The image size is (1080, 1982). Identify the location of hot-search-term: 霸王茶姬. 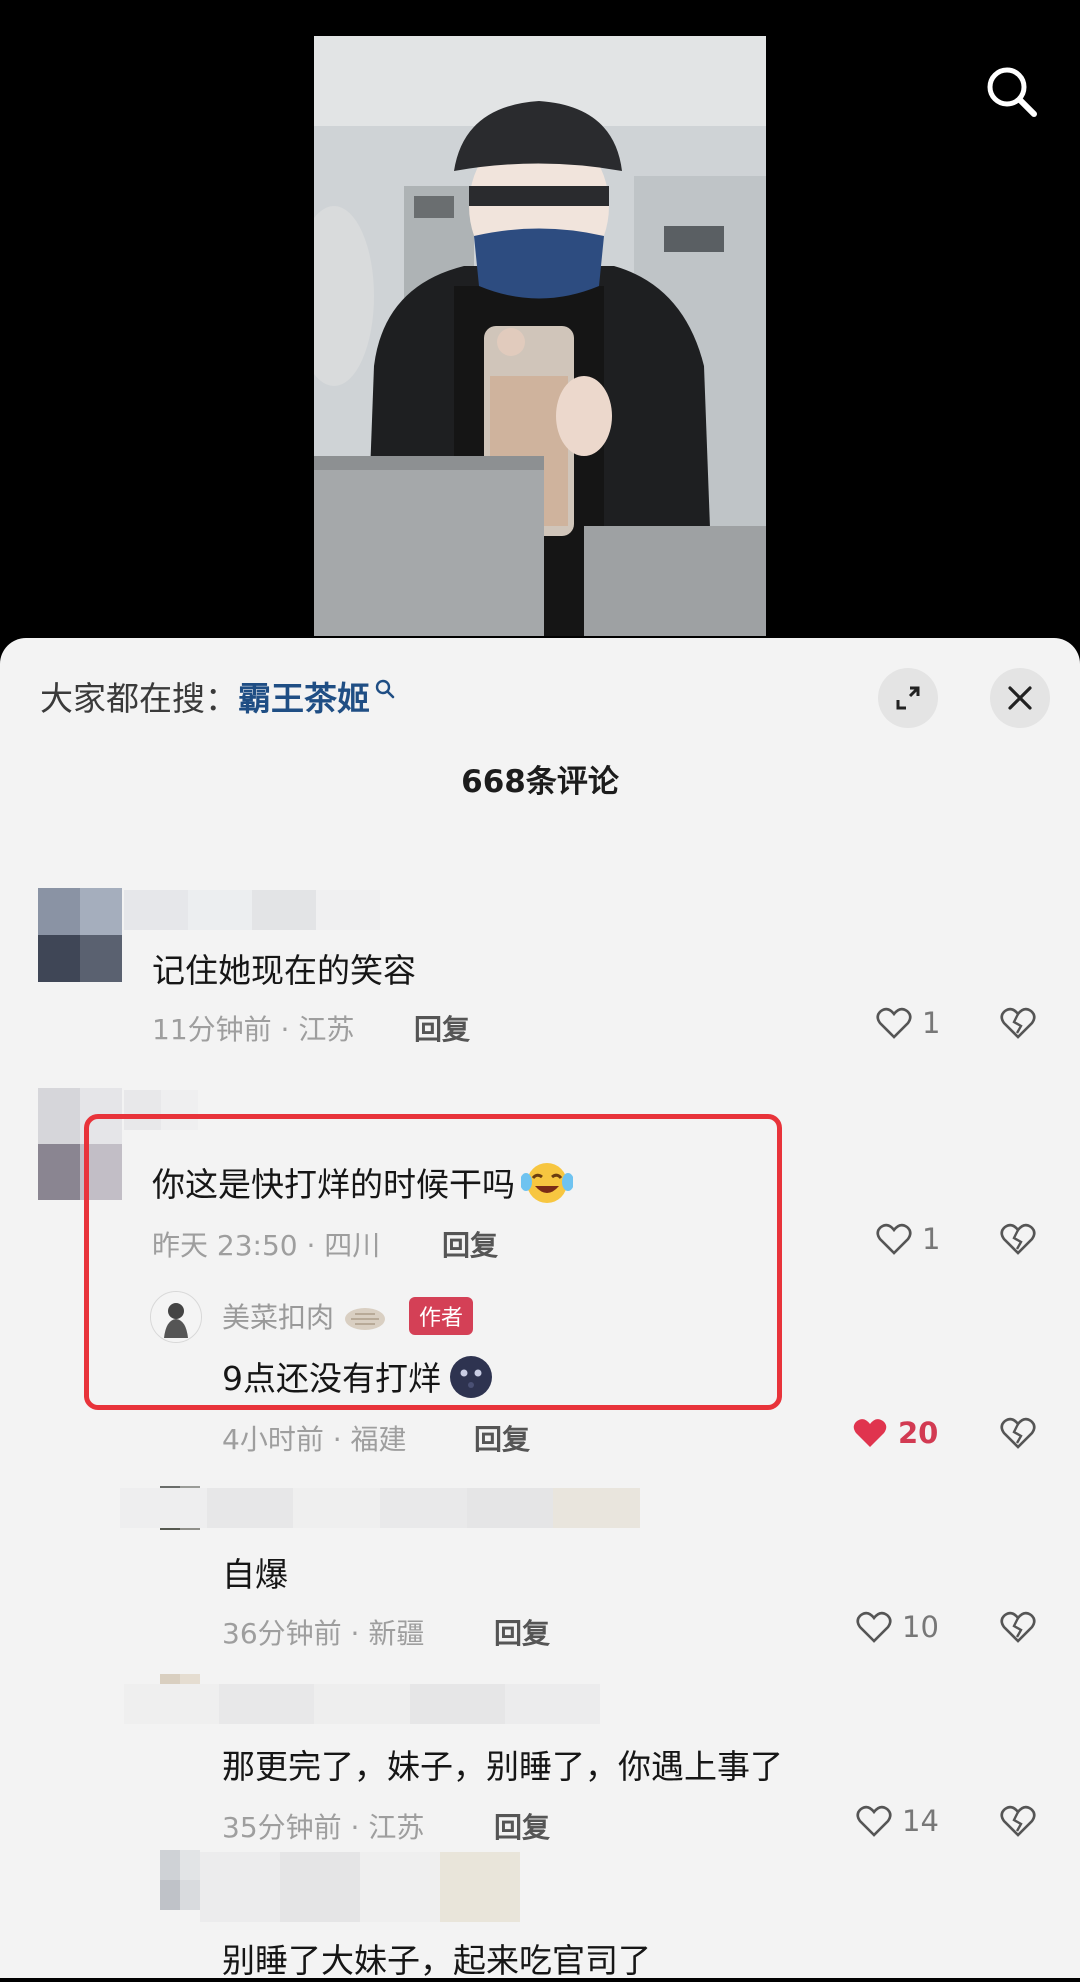
(304, 696).